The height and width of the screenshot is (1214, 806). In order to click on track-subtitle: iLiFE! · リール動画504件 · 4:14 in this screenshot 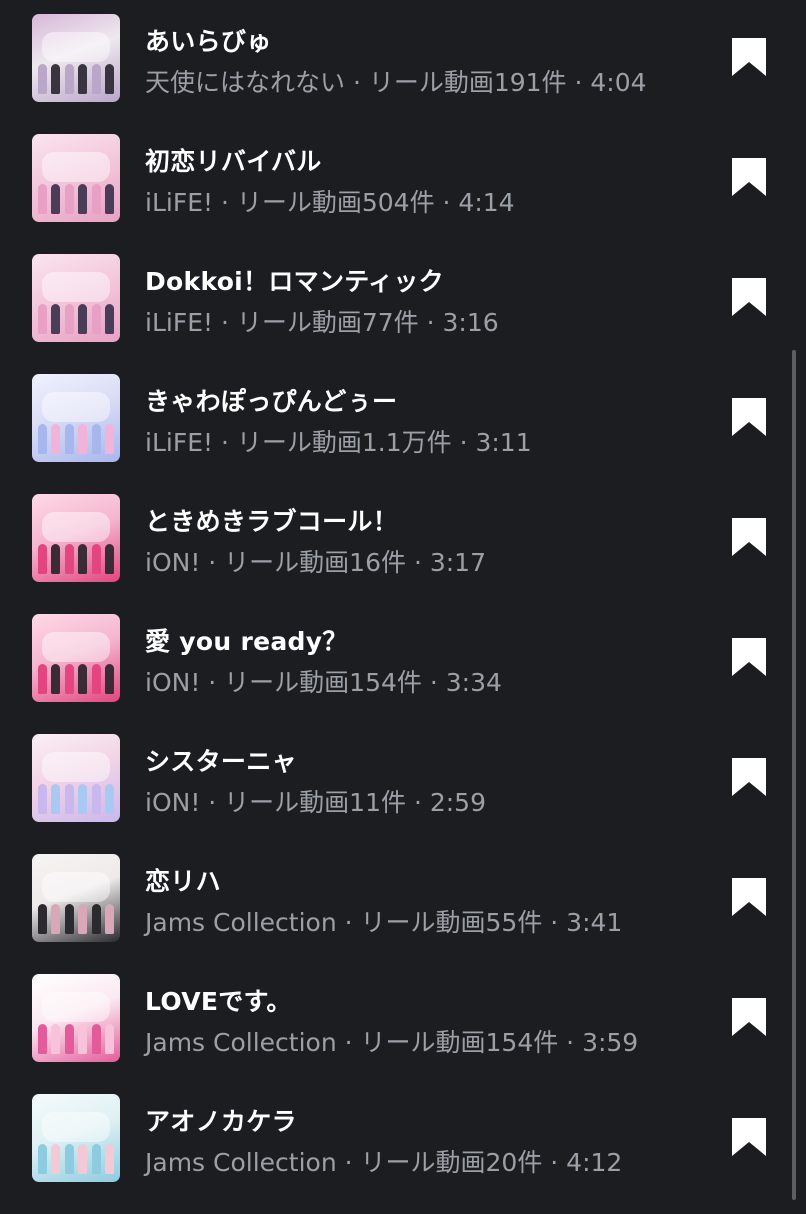, I will do `click(330, 202)`.